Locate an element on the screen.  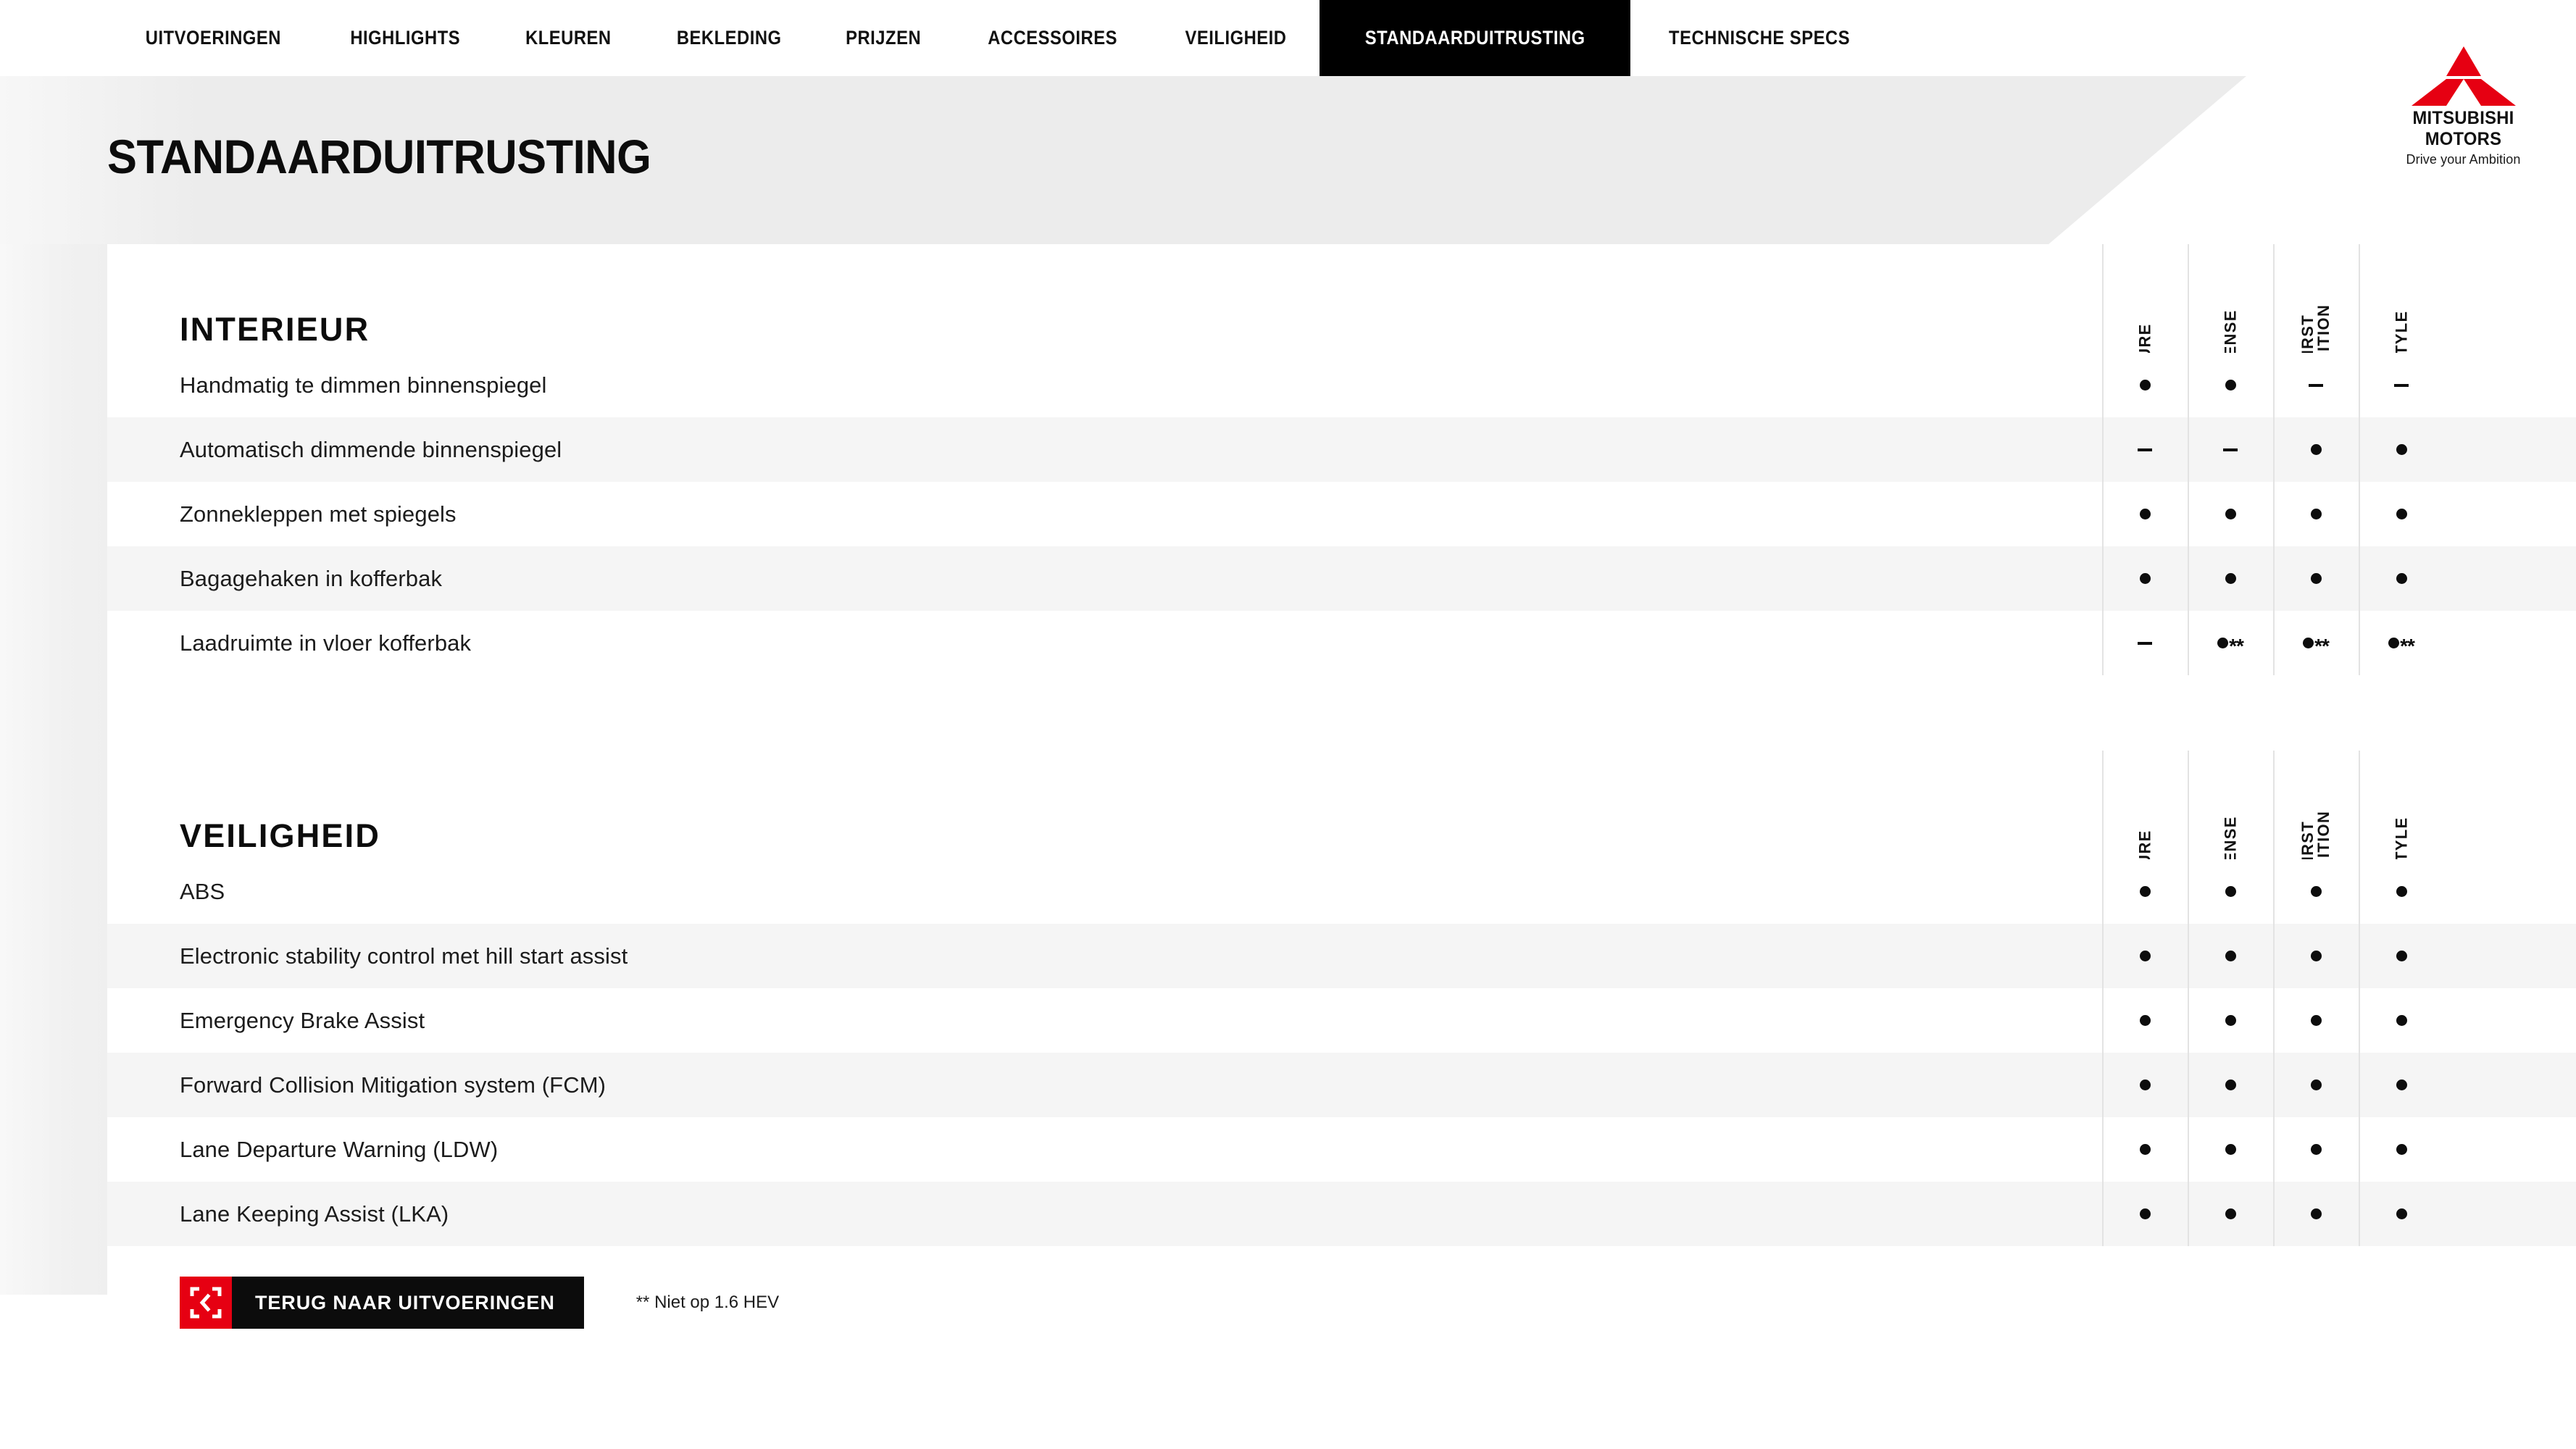
mitsubishi-logo: MITSUBISHI MOTORS Drive your Ambition is located at coordinates (2463, 106).